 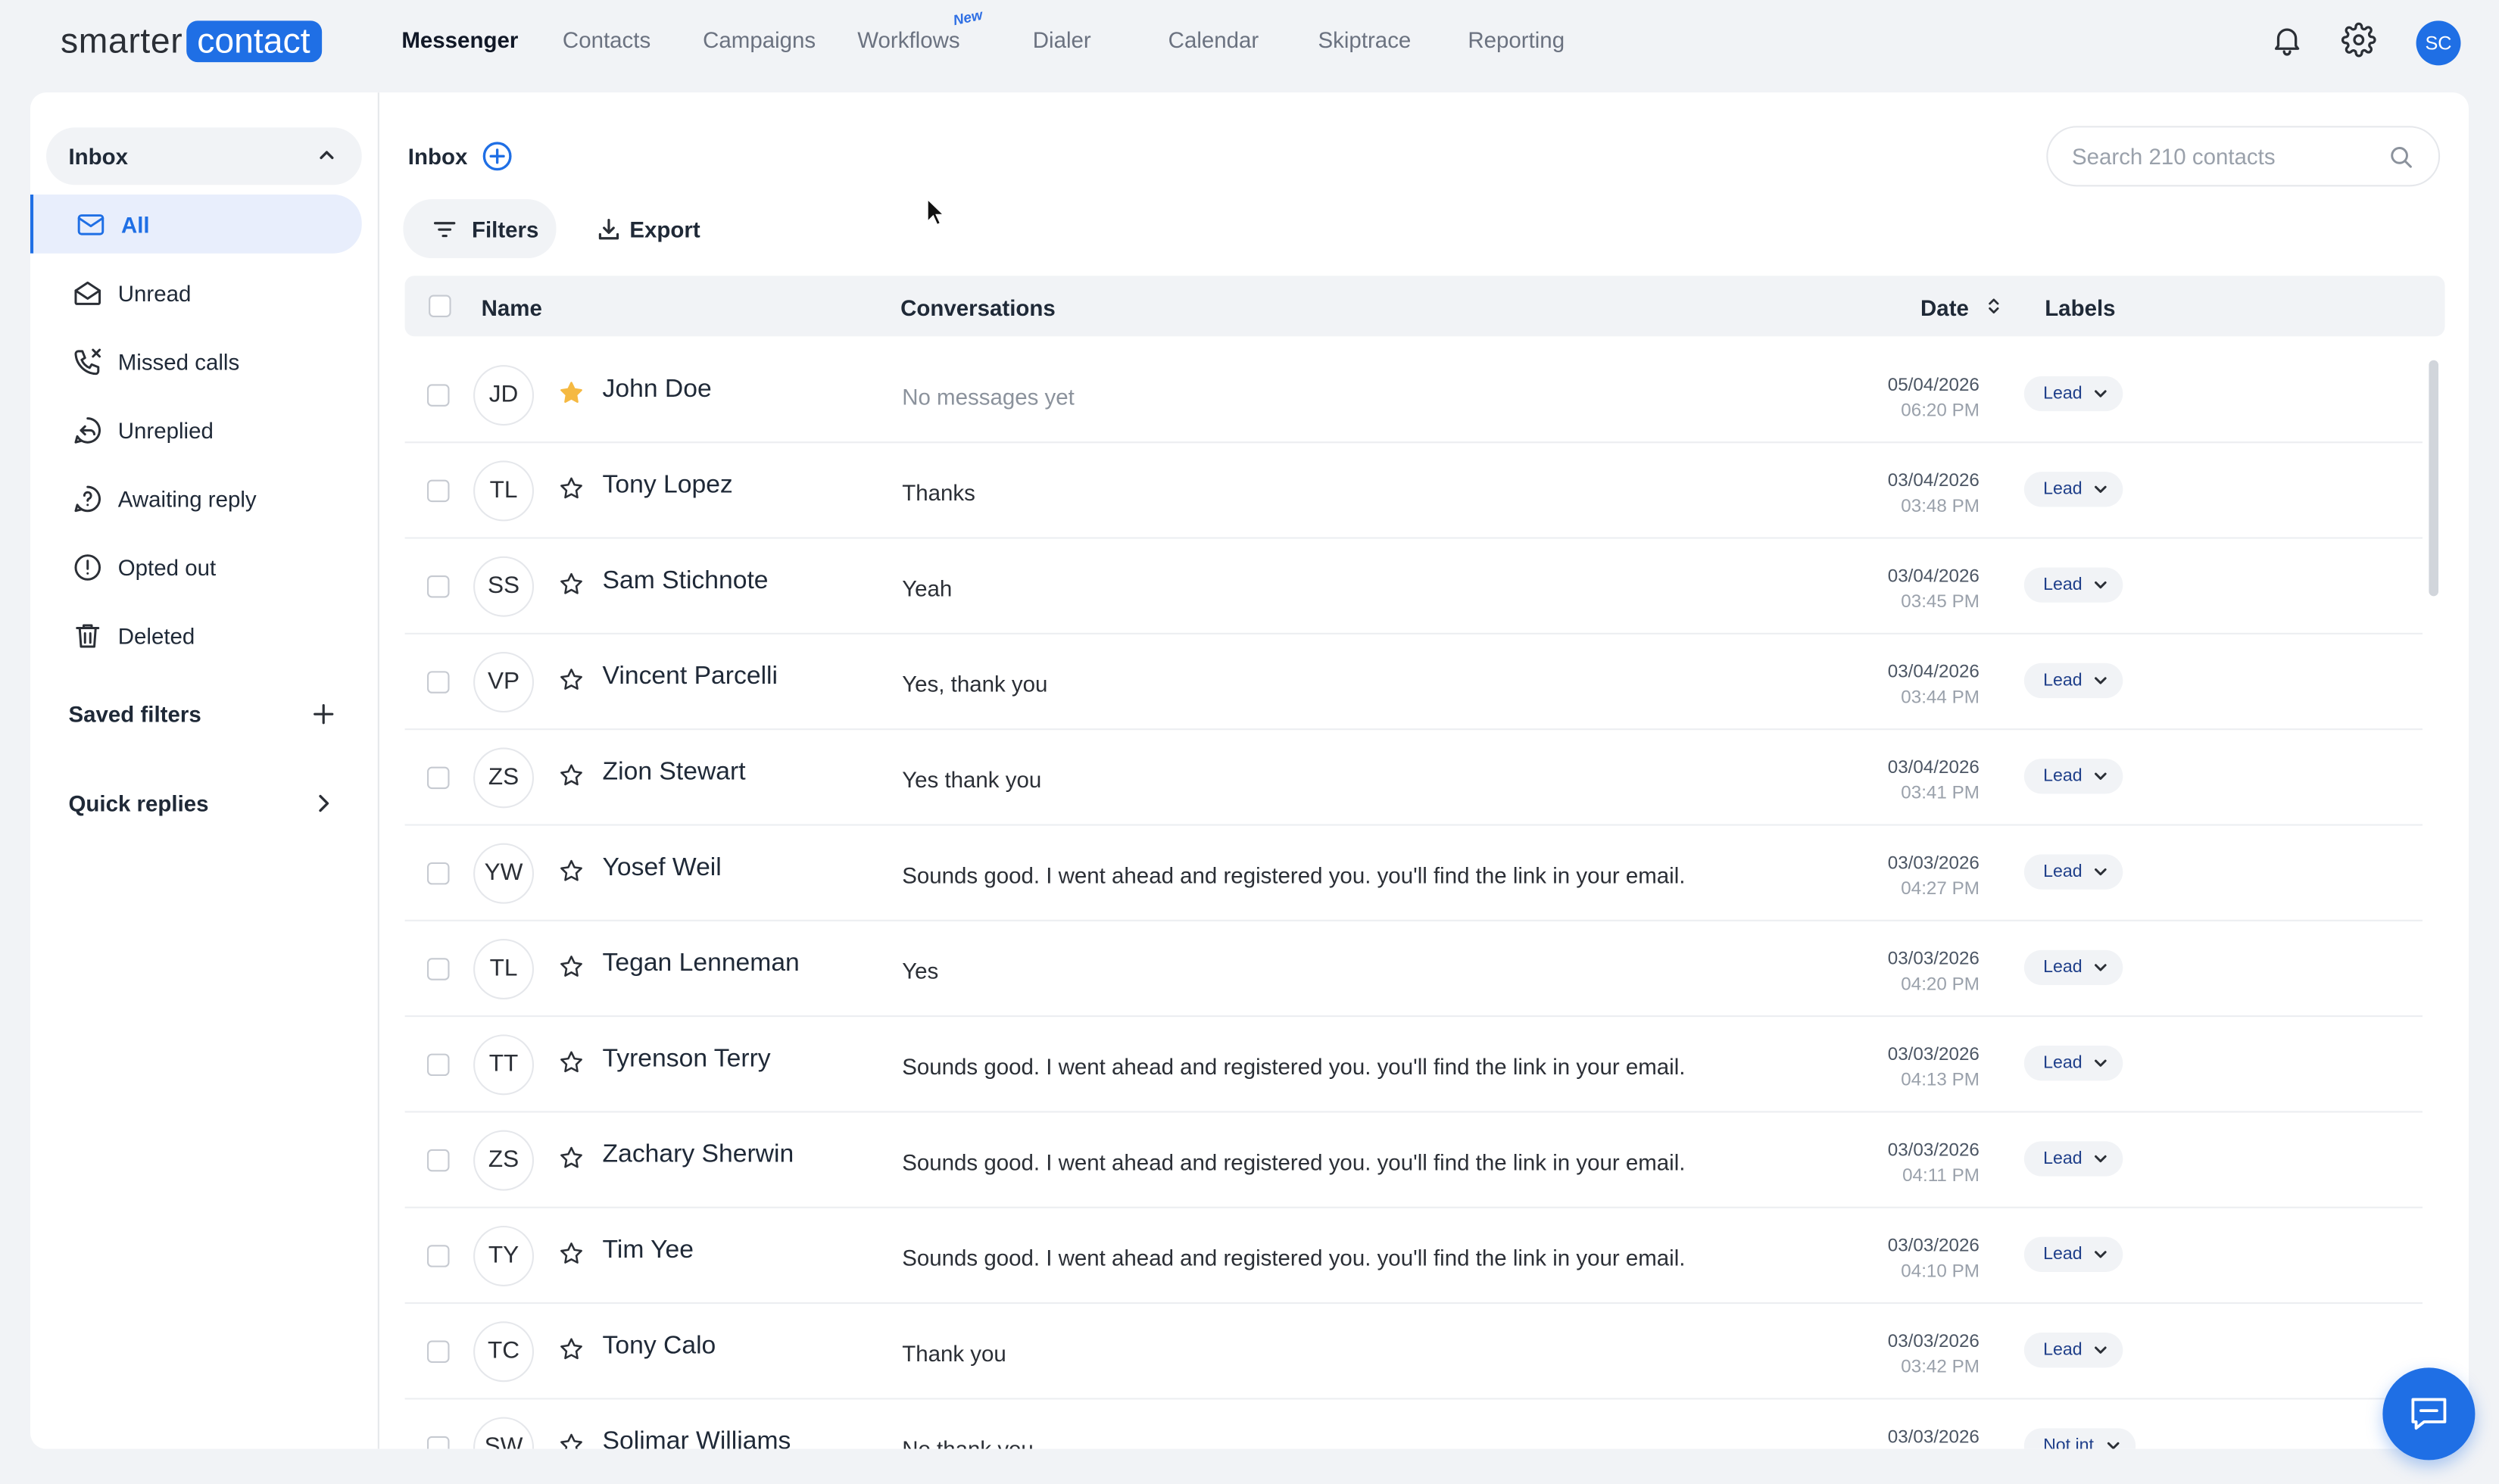 What do you see at coordinates (687, 1060) in the screenshot?
I see `contact-name: Tyrenson Terry` at bounding box center [687, 1060].